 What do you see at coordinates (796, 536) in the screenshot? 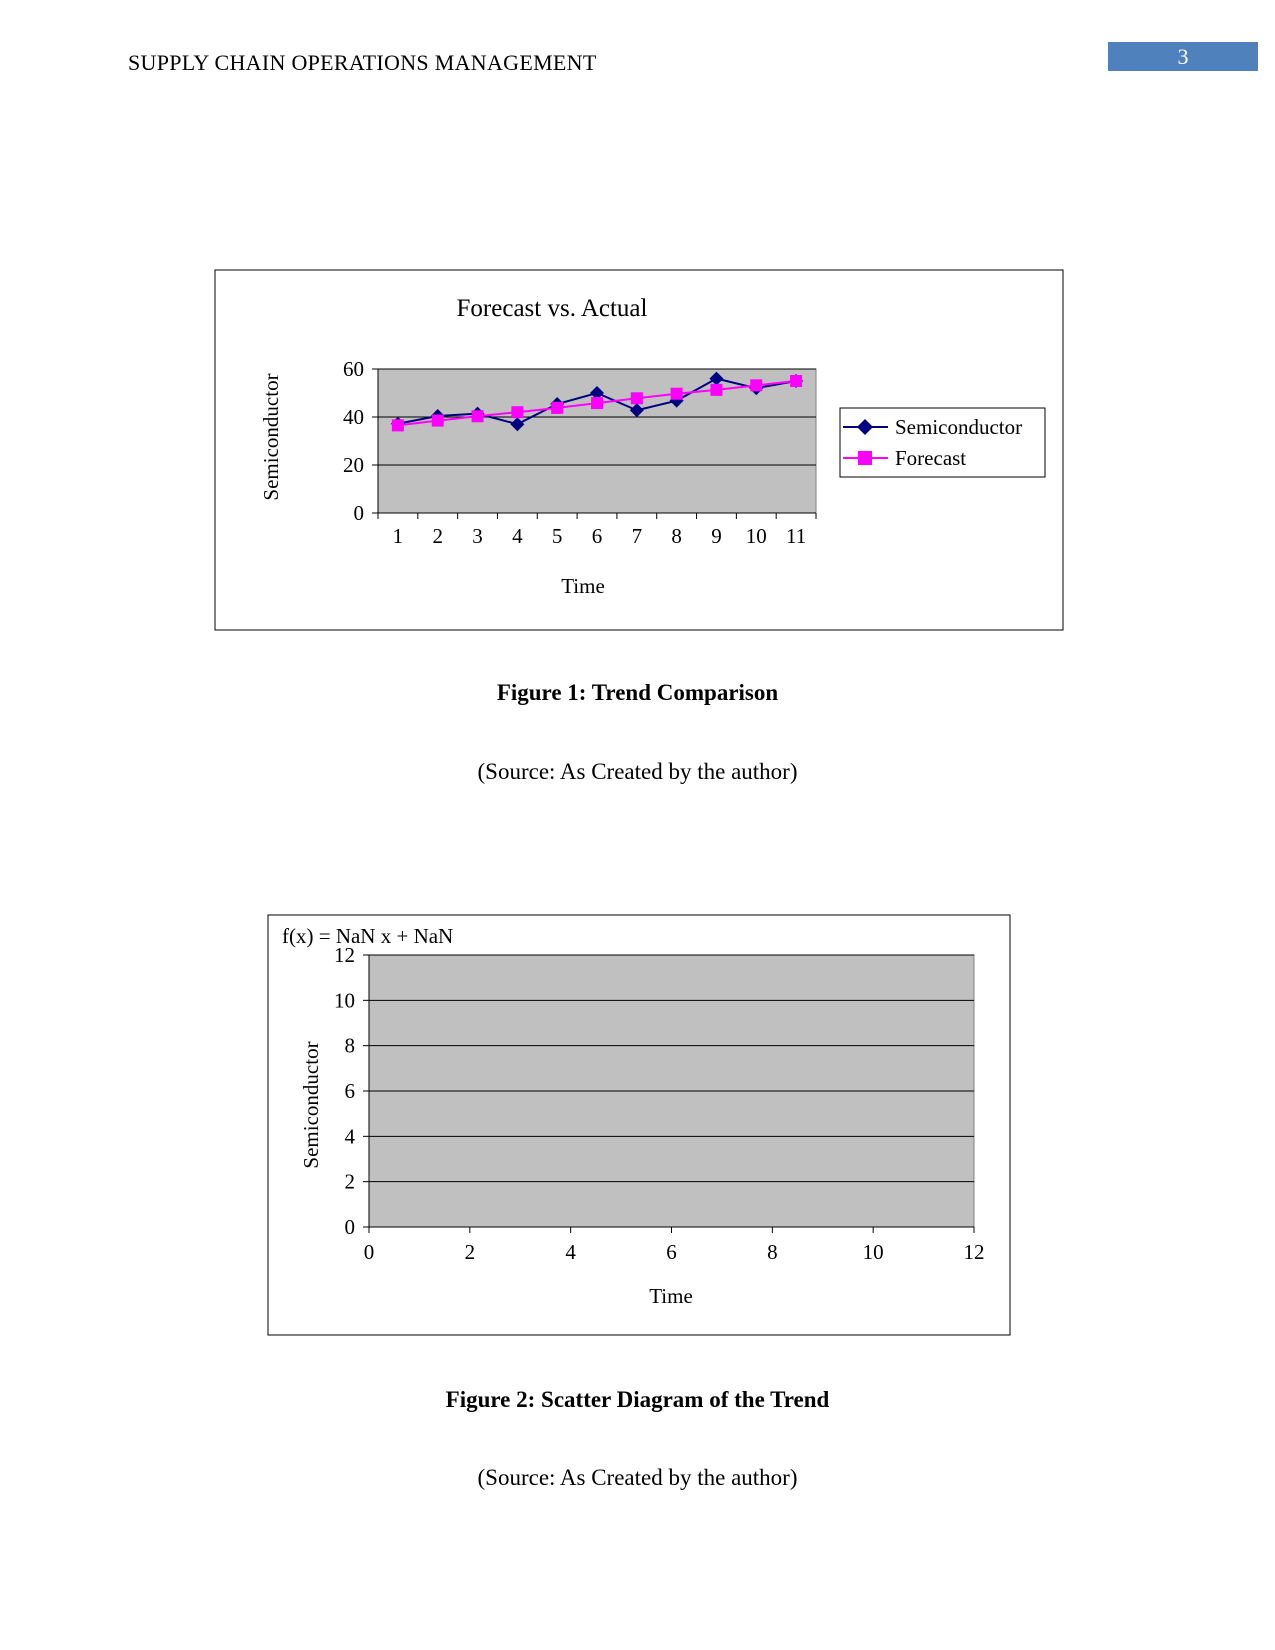
I see `x-tick-label: 11` at bounding box center [796, 536].